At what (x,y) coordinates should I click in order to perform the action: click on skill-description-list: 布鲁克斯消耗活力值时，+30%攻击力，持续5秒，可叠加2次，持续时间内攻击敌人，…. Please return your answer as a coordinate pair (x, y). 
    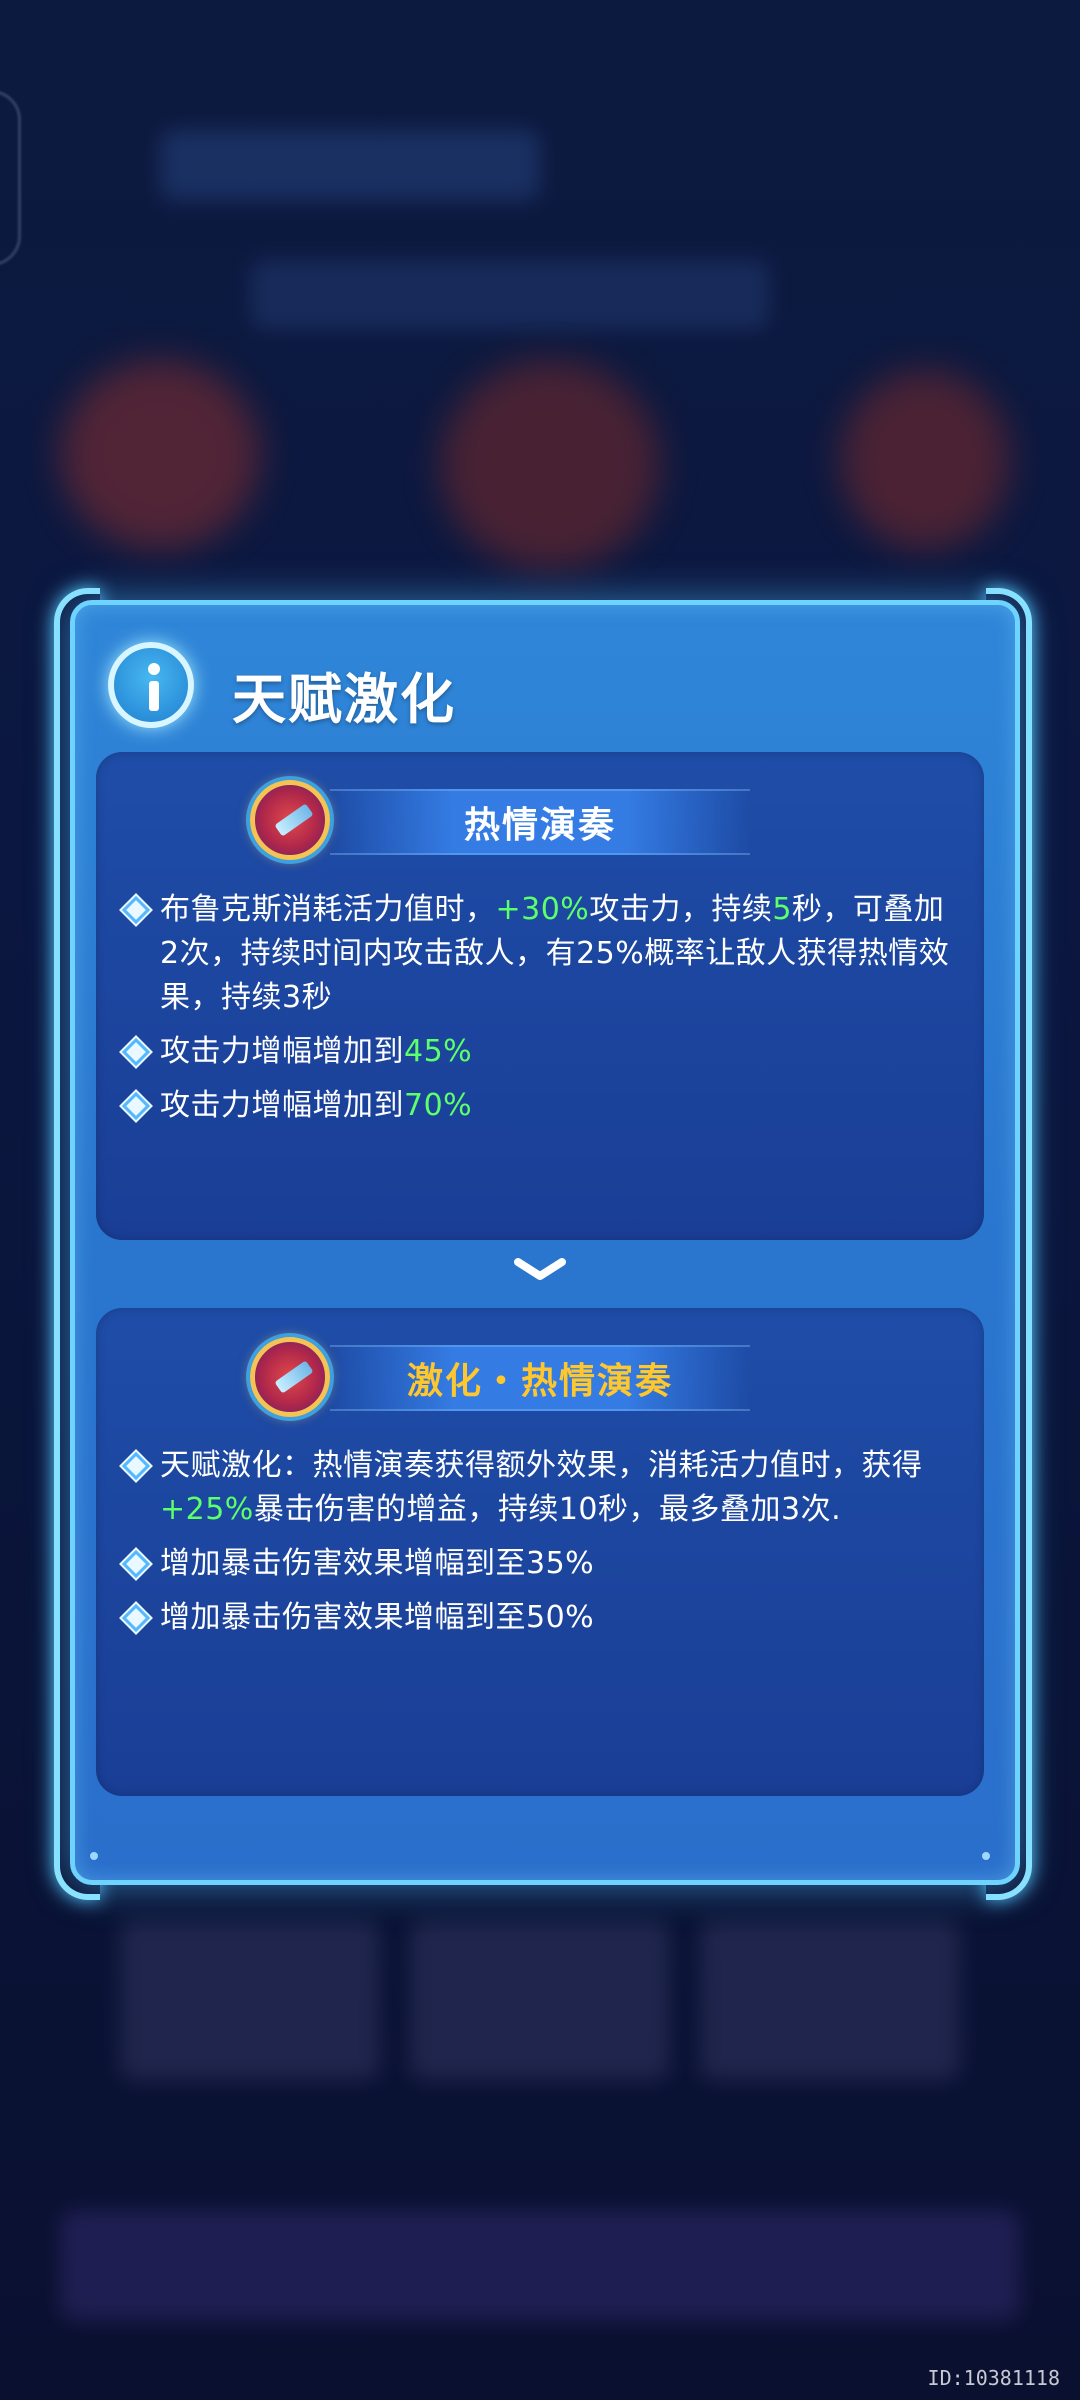
    Looking at the image, I should click on (541, 1013).